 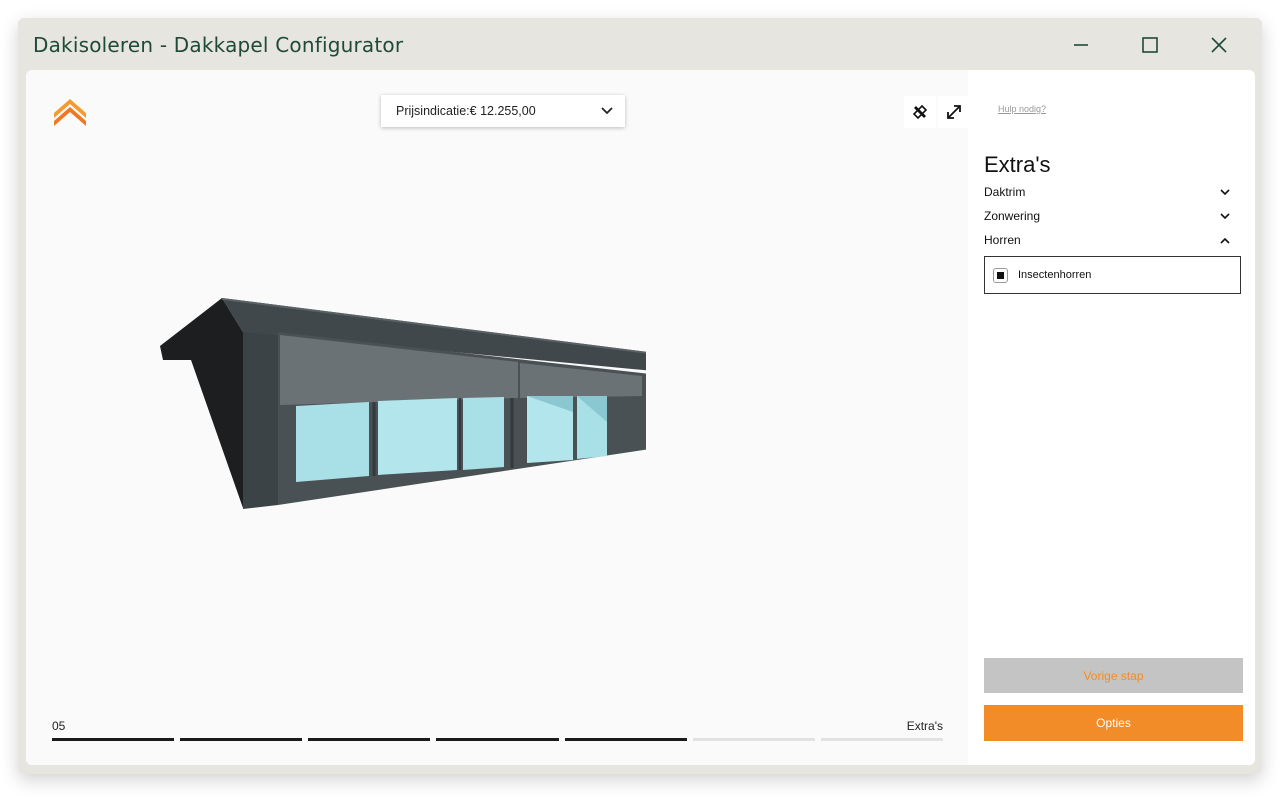 I want to click on accordion-horren: Horren, so click(x=1107, y=240).